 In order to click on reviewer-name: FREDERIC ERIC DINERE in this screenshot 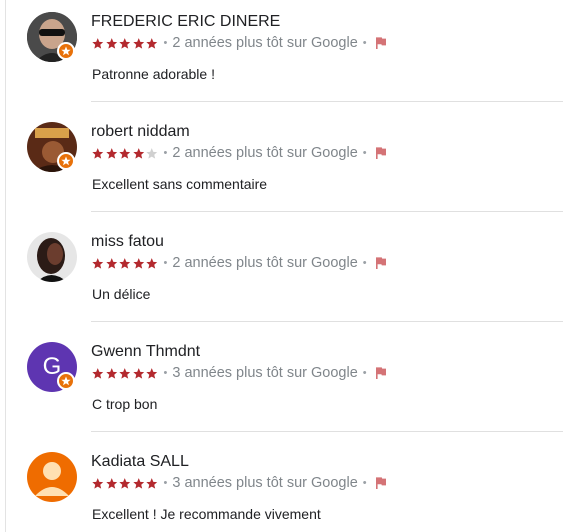, I will do `click(185, 22)`.